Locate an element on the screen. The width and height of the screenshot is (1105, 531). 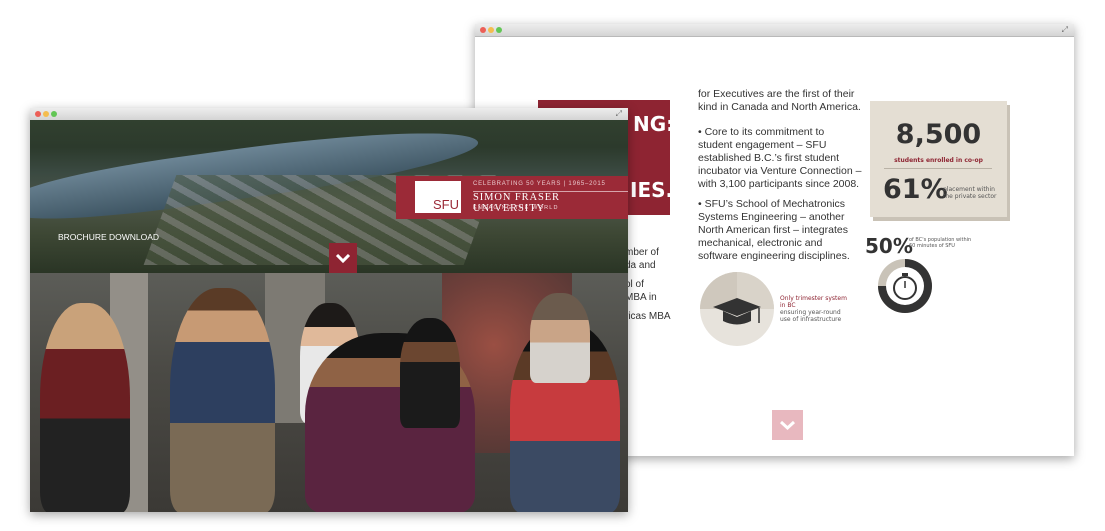
text-line: North American first – integrates is located at coordinates (773, 230).